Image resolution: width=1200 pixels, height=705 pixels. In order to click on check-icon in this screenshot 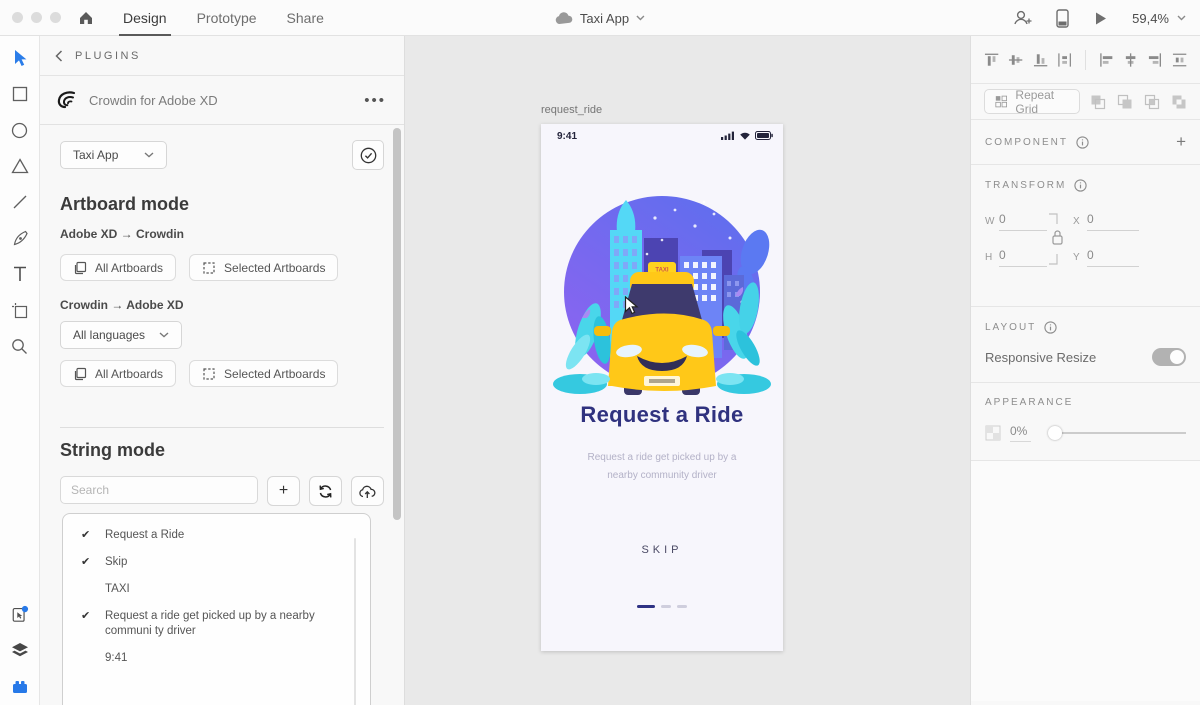, I will do `click(93, 658)`.